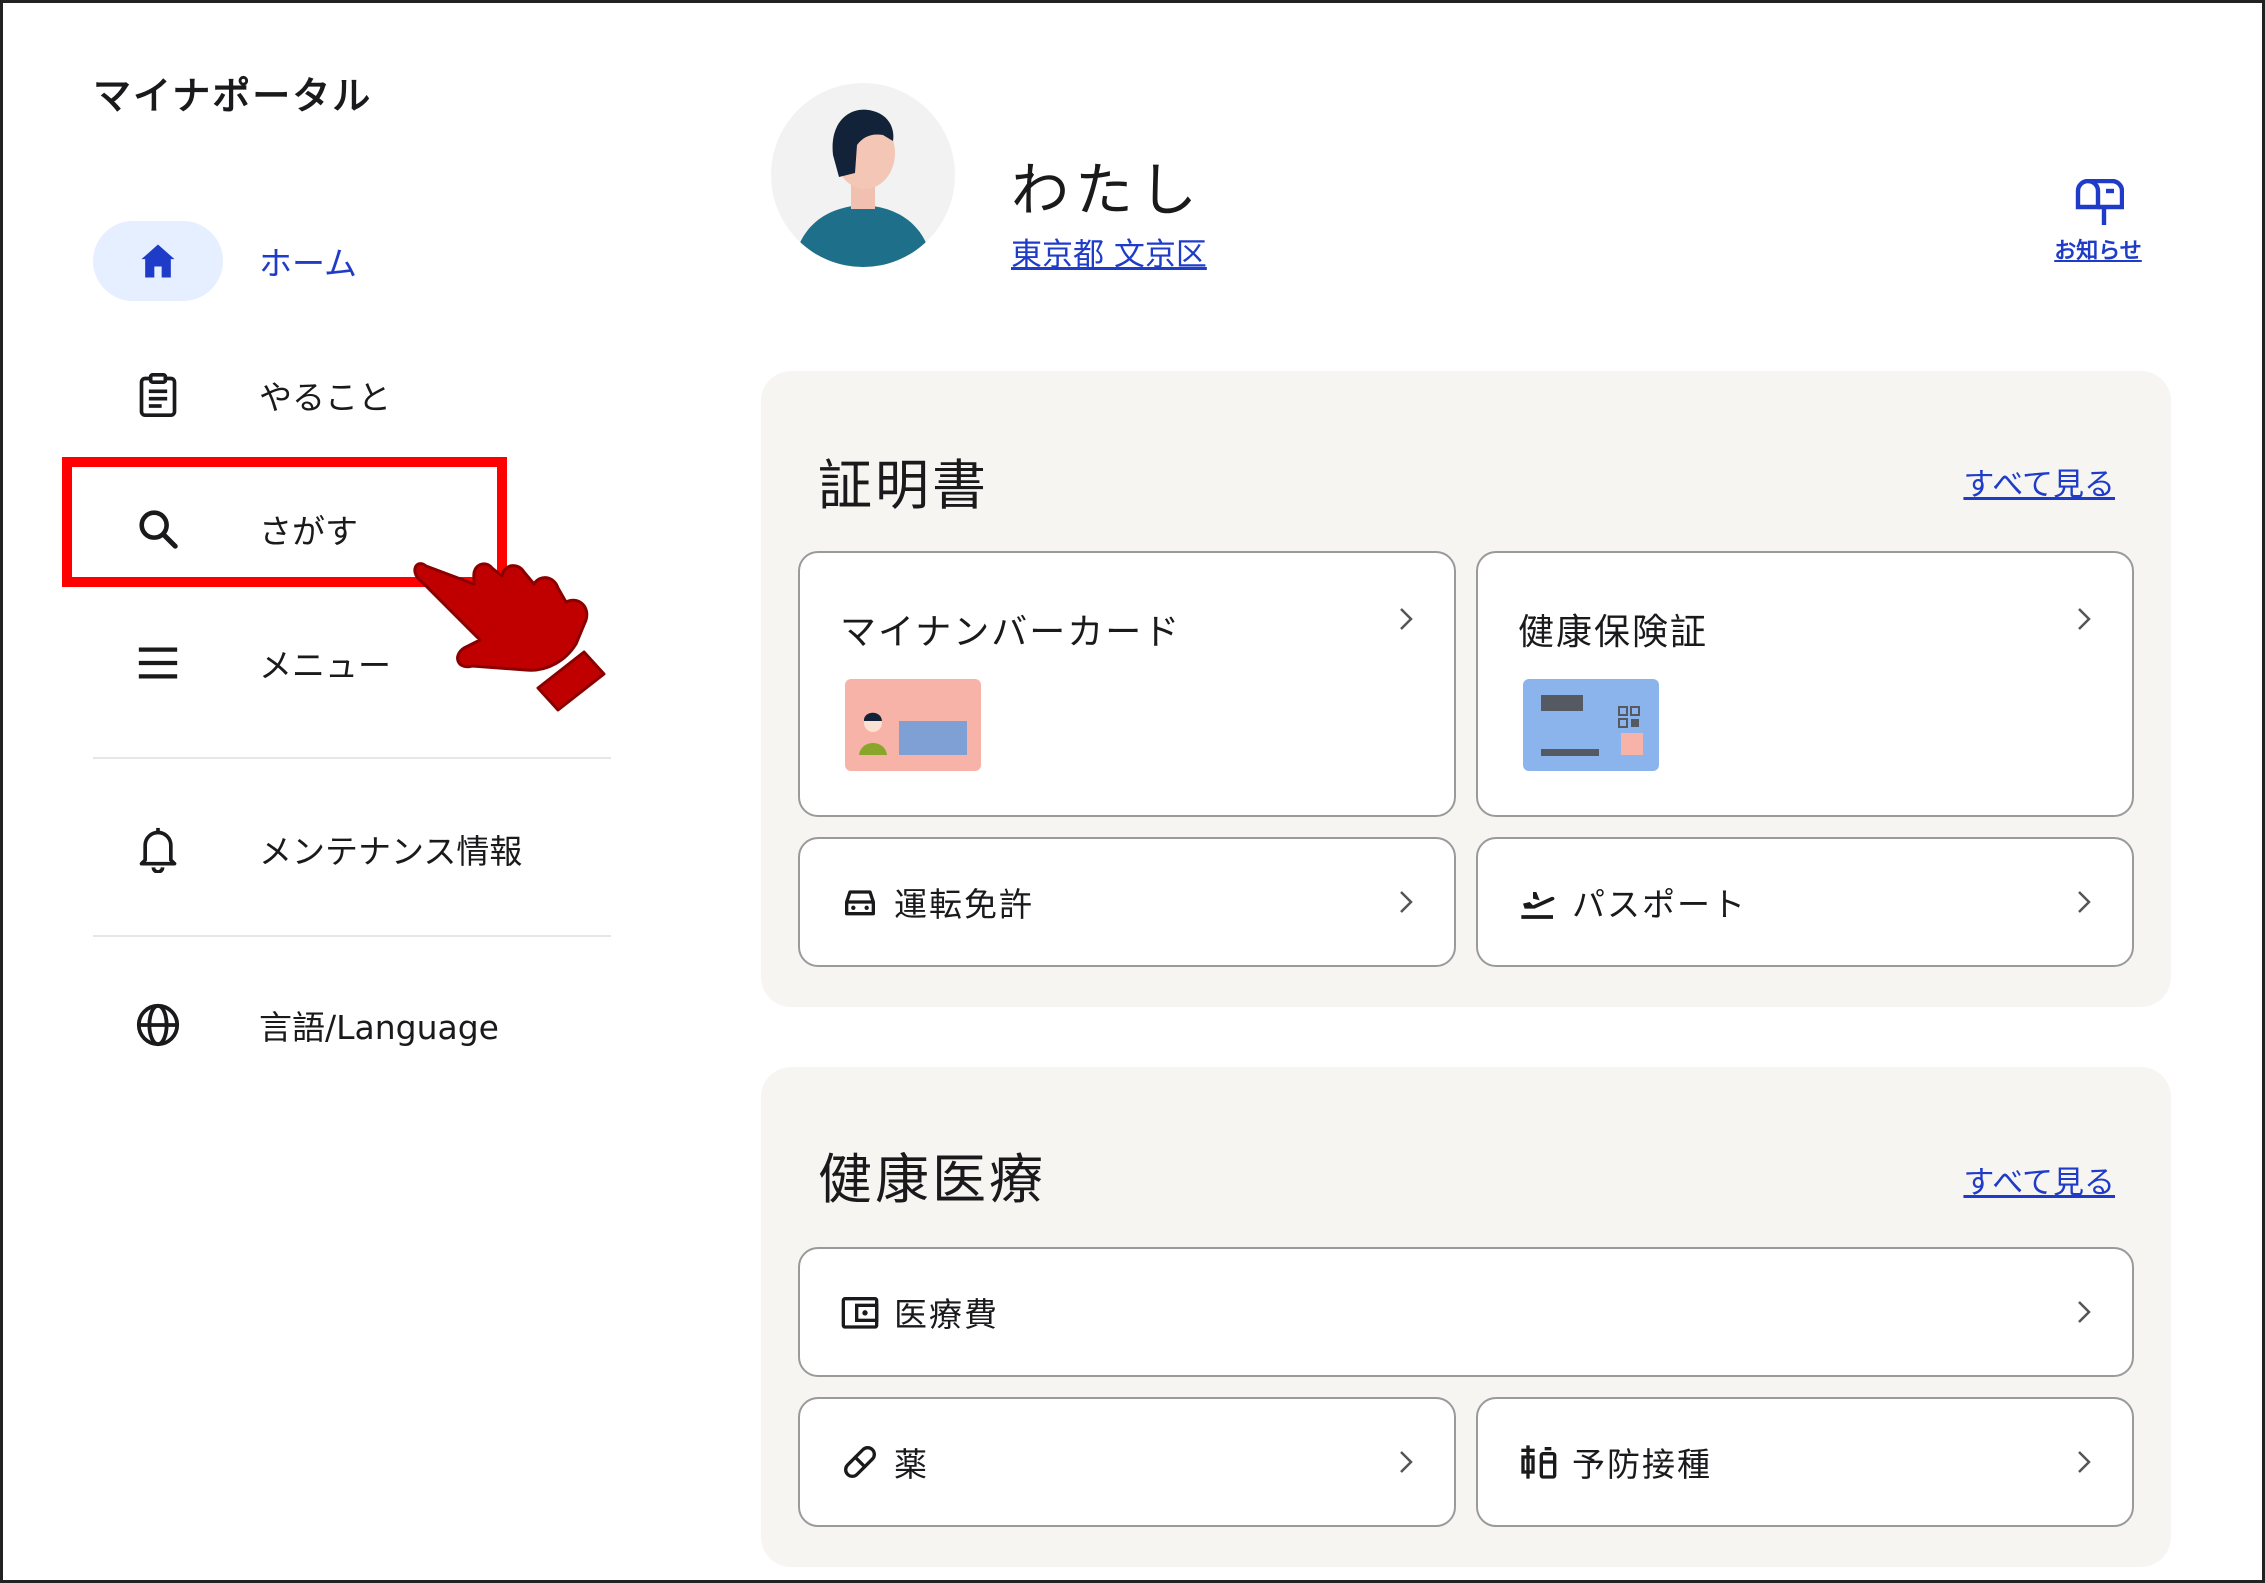 The height and width of the screenshot is (1583, 2265). I want to click on card-label: 薬, so click(911, 1464).